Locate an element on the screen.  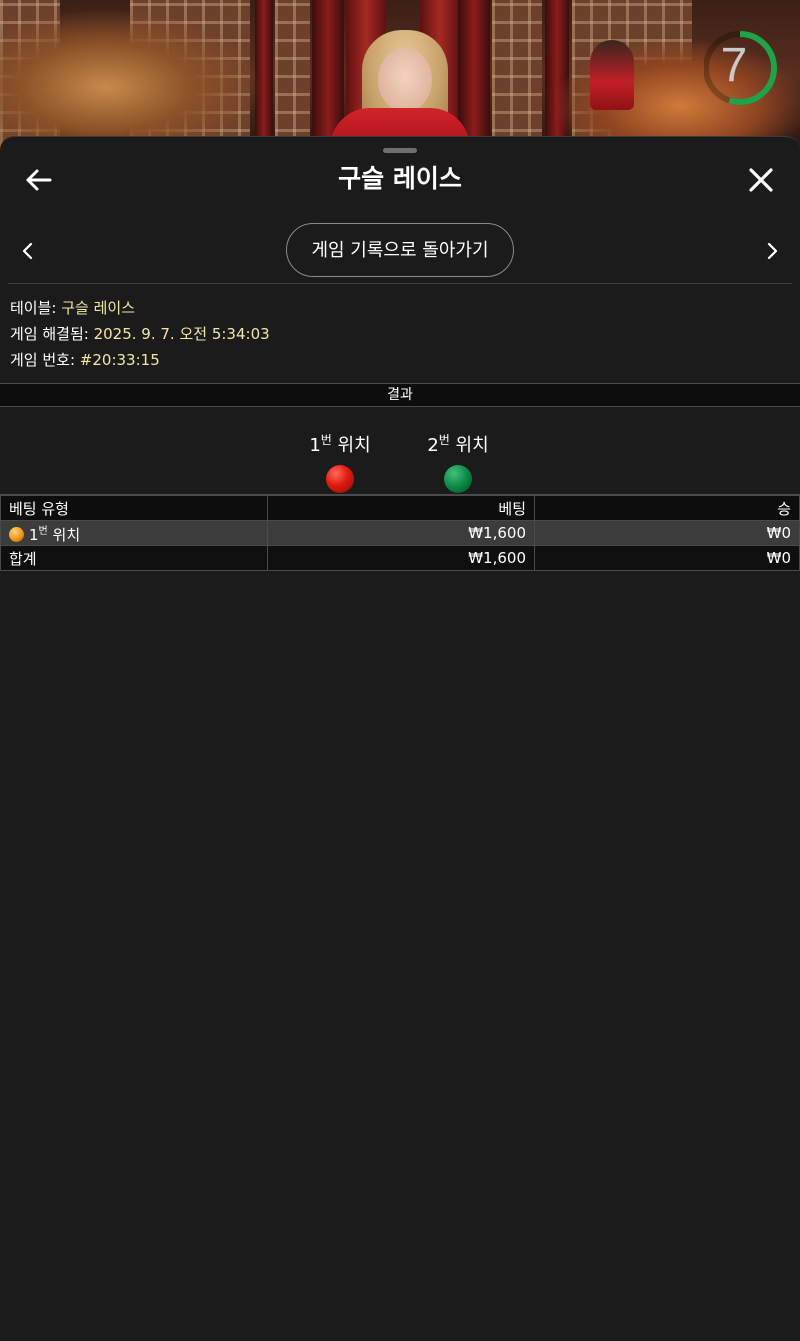
win-header: 승 is located at coordinates (667, 508).